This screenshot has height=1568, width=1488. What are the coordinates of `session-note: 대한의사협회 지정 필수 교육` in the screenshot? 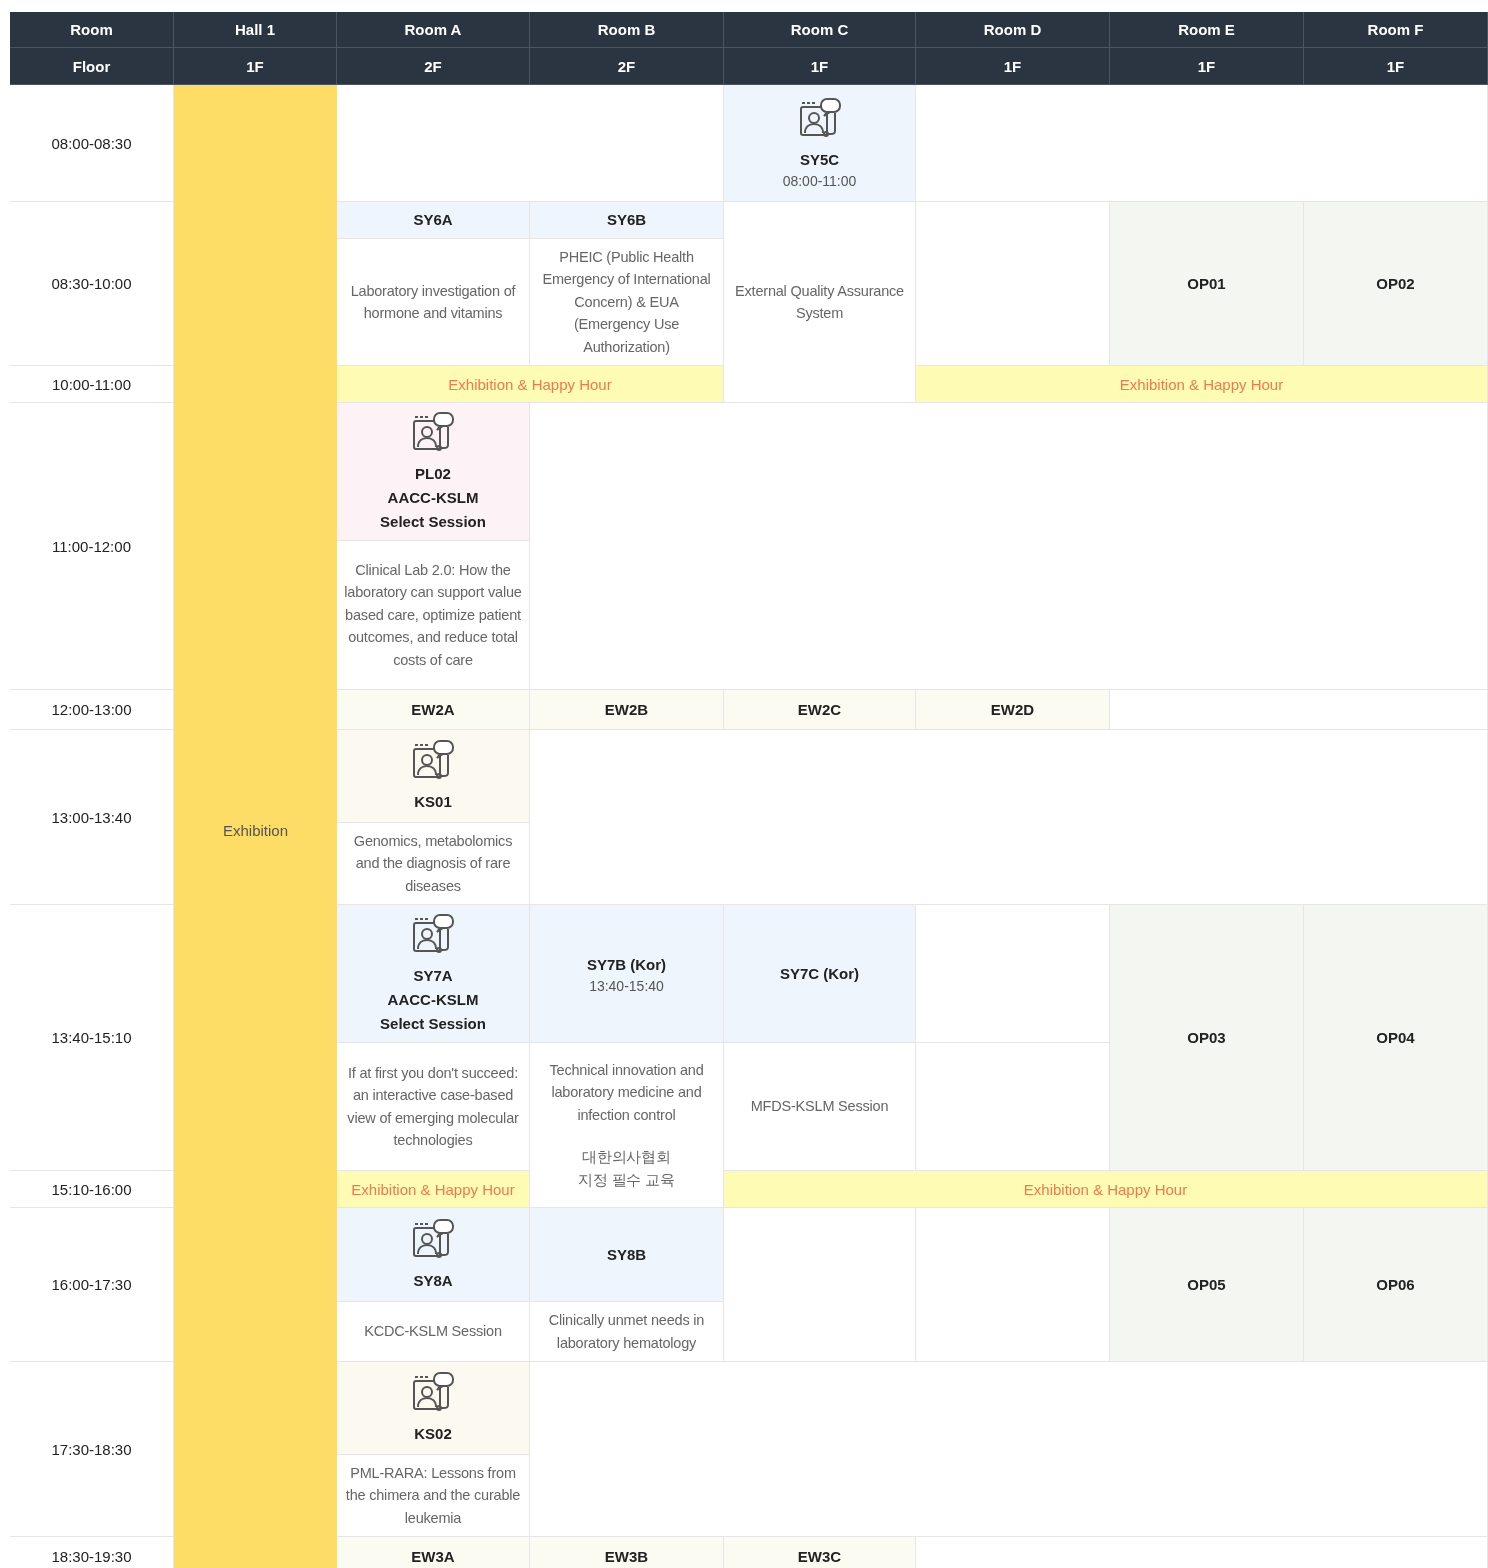 It's located at (626, 1169).